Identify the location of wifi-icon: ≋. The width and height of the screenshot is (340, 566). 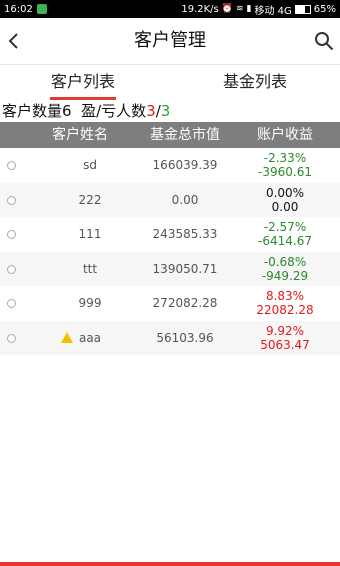
(239, 9).